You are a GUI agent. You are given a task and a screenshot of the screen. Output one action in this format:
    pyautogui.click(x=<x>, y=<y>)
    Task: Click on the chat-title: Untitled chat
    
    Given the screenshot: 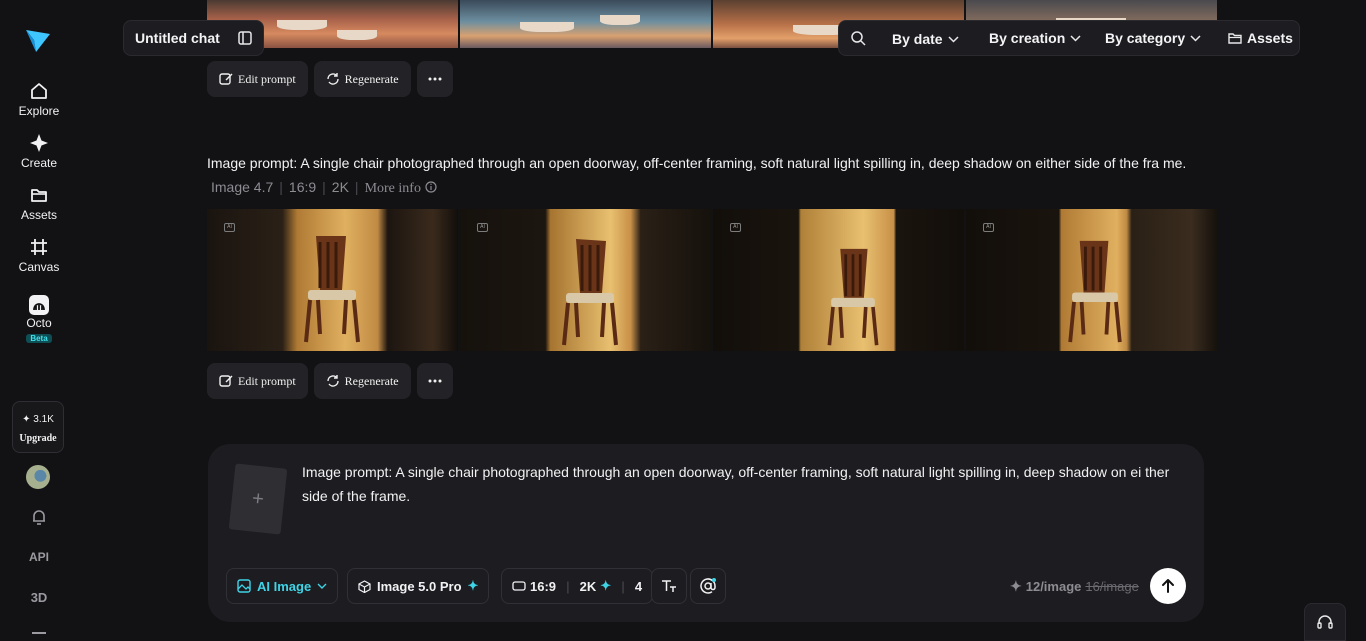 What is the action you would take?
    pyautogui.click(x=177, y=38)
    